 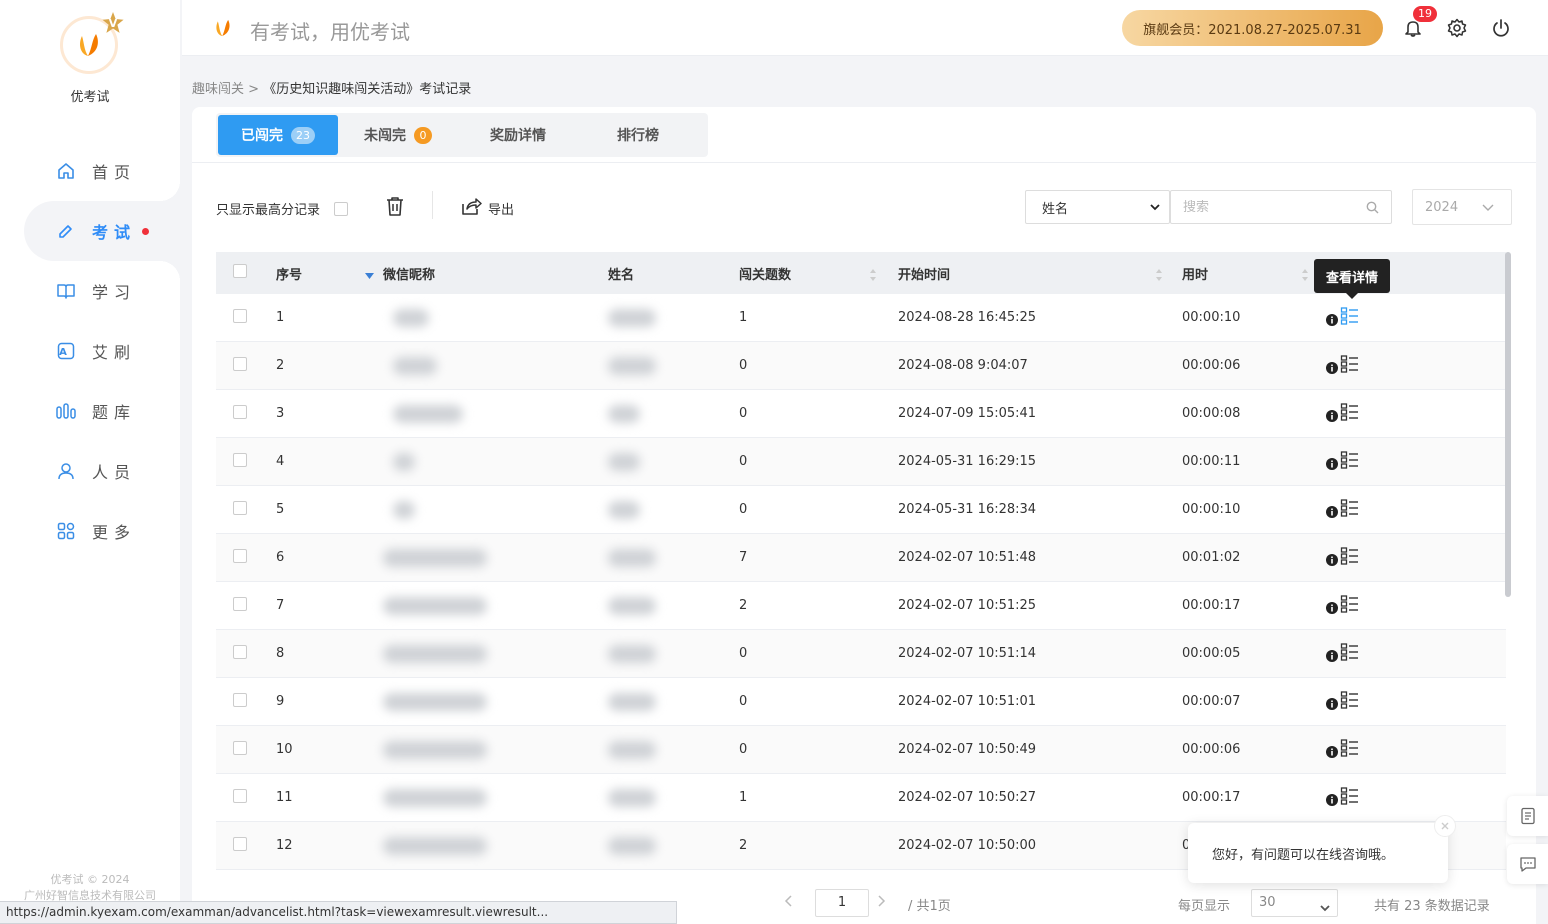 I want to click on page-number-input: 1, so click(x=842, y=903).